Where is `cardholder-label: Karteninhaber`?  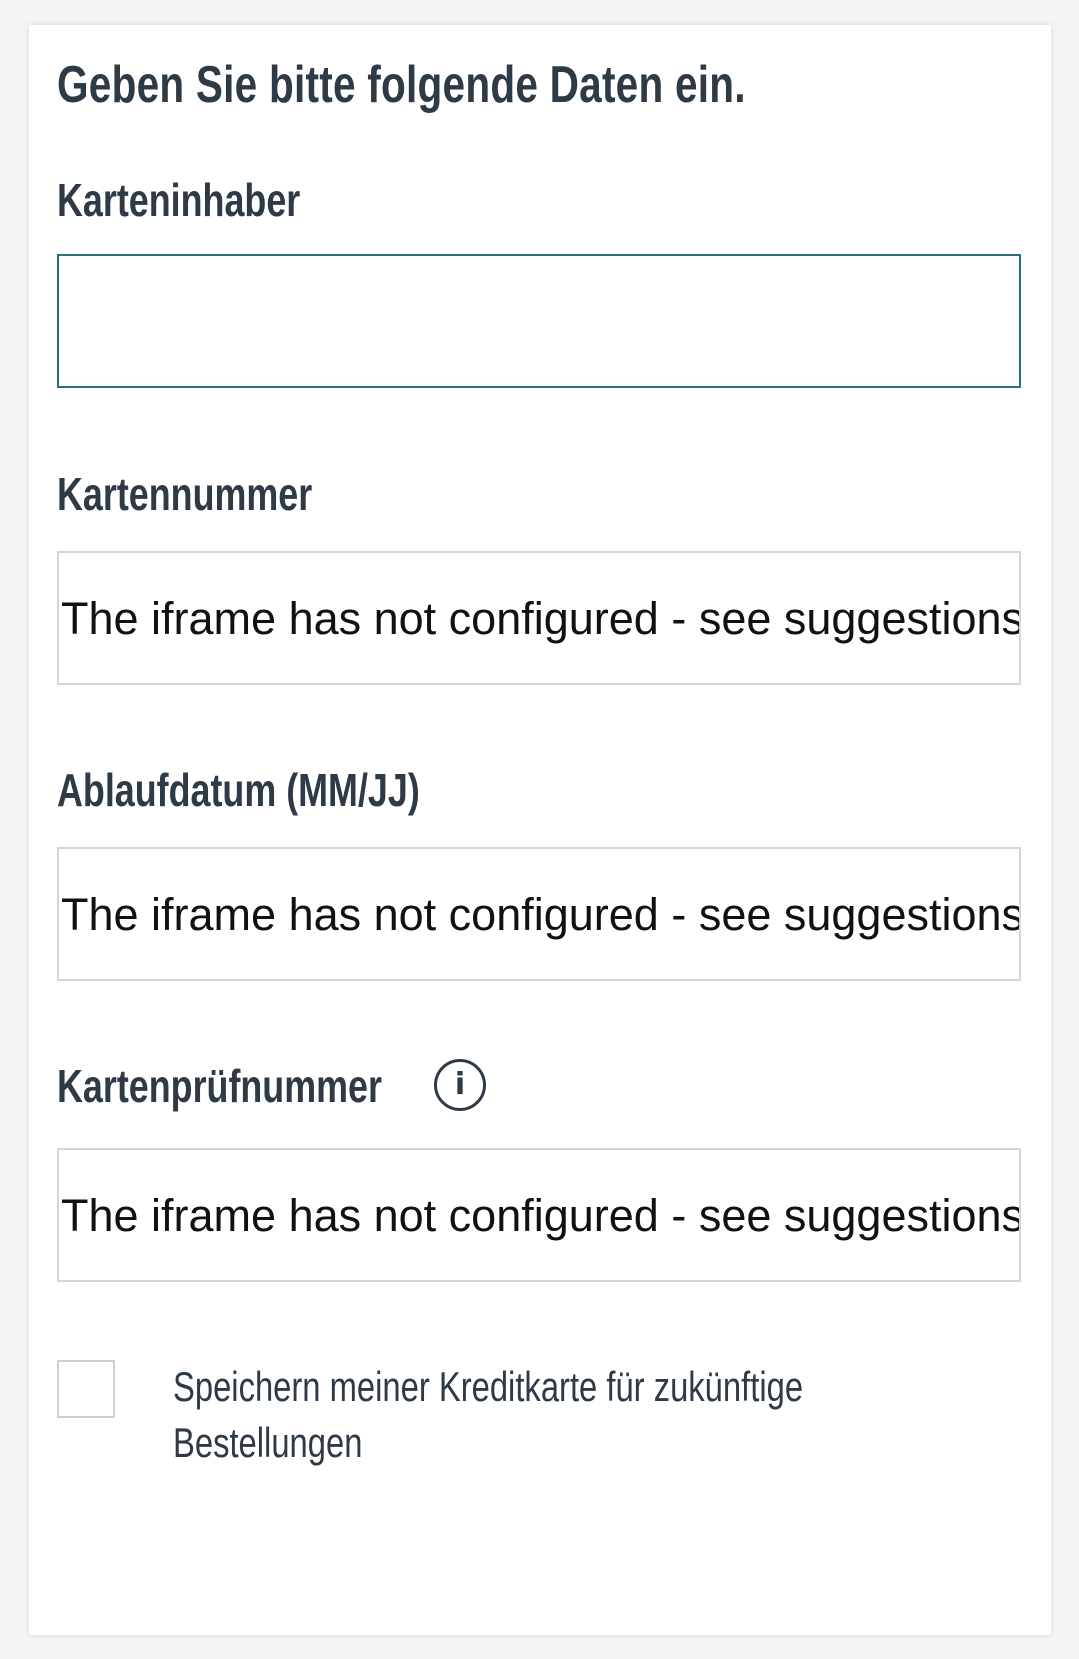
cardholder-label: Karteninhaber is located at coordinates (179, 200).